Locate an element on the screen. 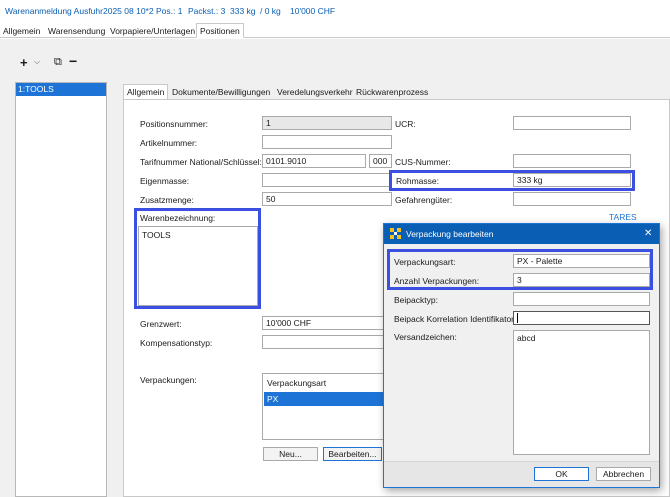 The height and width of the screenshot is (497, 670). net-weight: / 0 kg is located at coordinates (270, 11).